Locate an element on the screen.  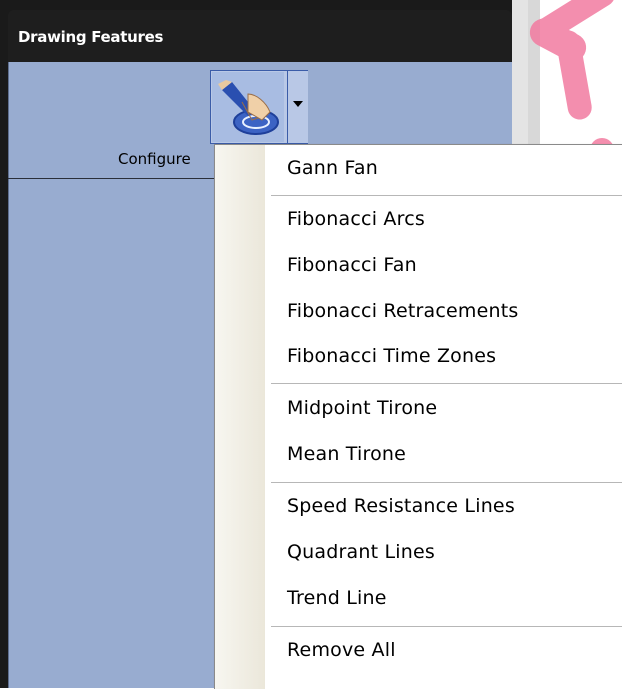
menu-item-midpoint-tirone: Midpoint Tirone is located at coordinates (362, 408).